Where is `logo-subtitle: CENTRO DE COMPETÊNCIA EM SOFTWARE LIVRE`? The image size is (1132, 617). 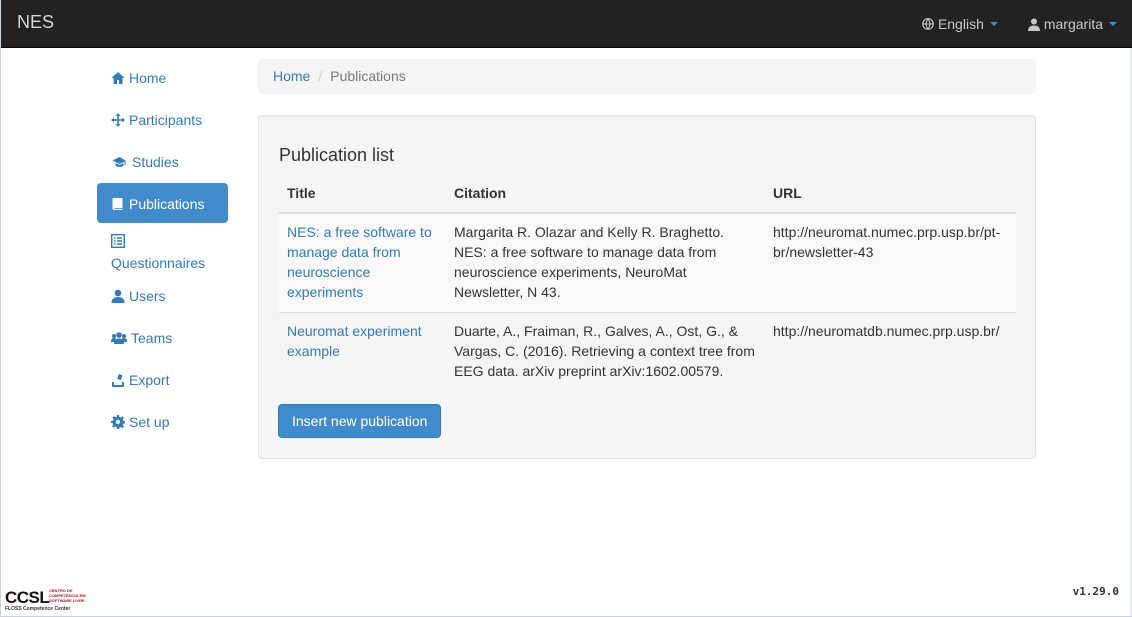 logo-subtitle: CENTRO DE COMPETÊNCIA EM SOFTWARE LIVRE is located at coordinates (67, 595).